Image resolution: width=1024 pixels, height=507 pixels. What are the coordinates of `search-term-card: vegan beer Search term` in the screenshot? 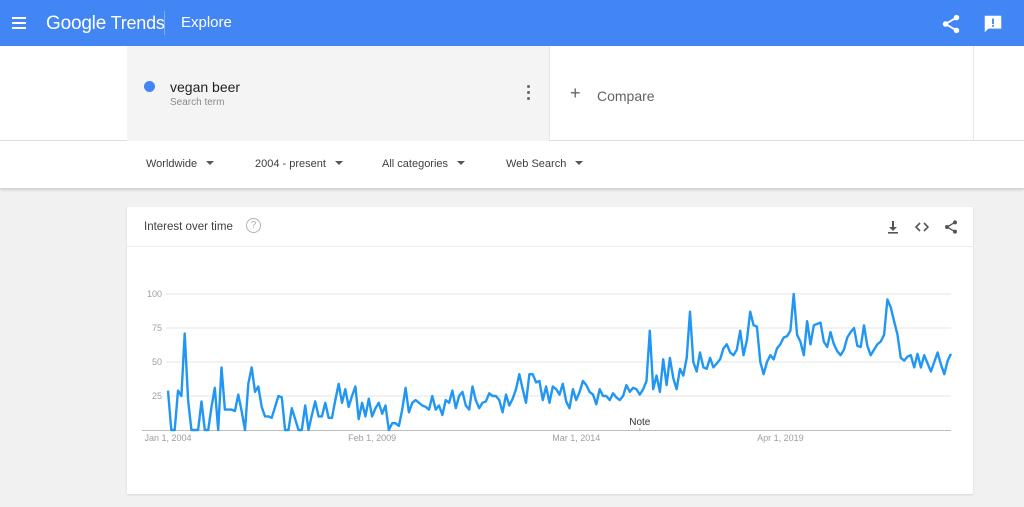 It's located at (338, 93).